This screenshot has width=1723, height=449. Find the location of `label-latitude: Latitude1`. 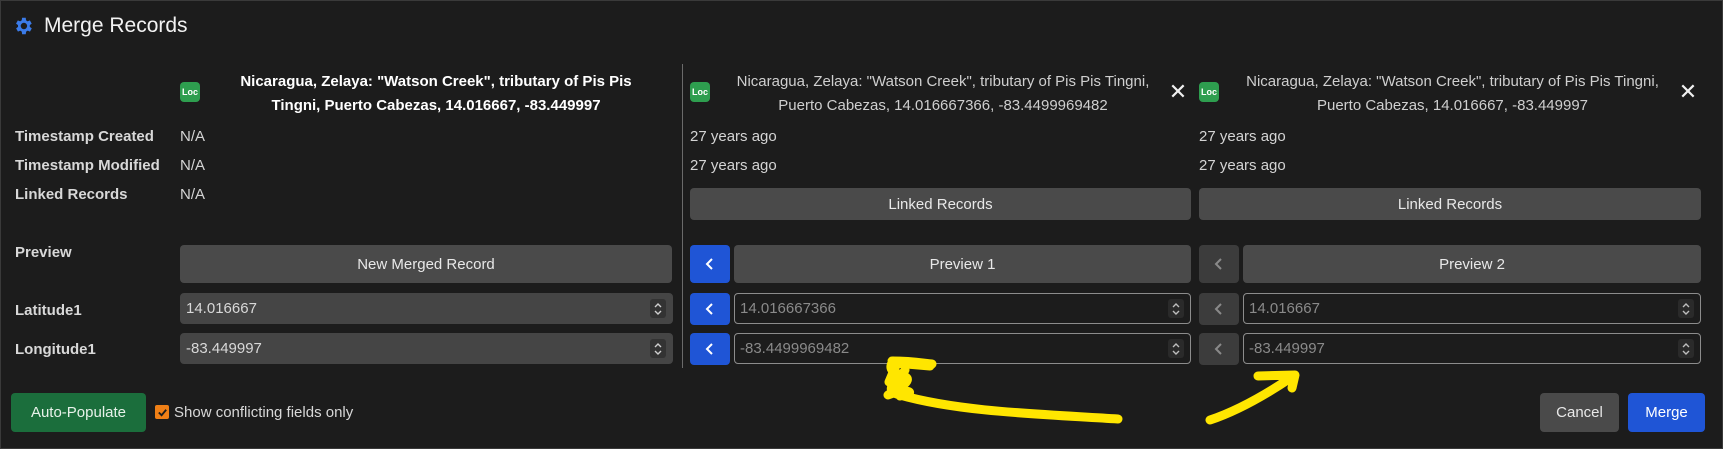

label-latitude: Latitude1 is located at coordinates (48, 310).